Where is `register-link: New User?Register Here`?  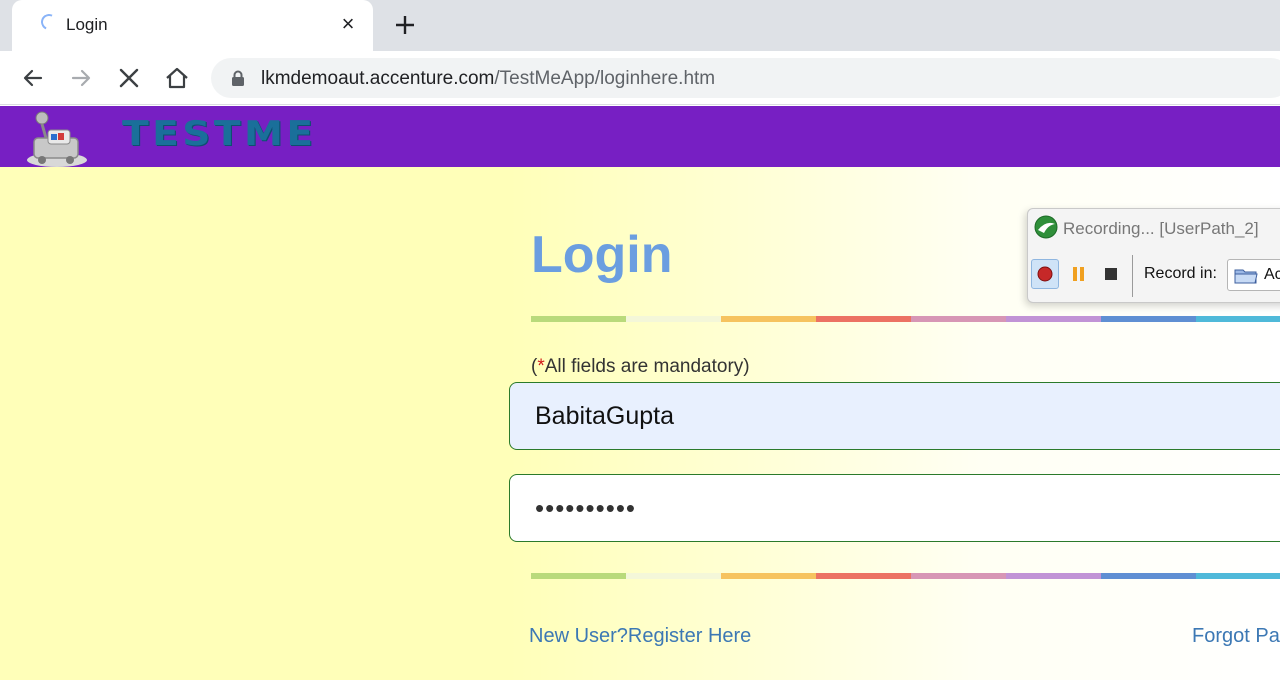 register-link: New User?Register Here is located at coordinates (640, 636).